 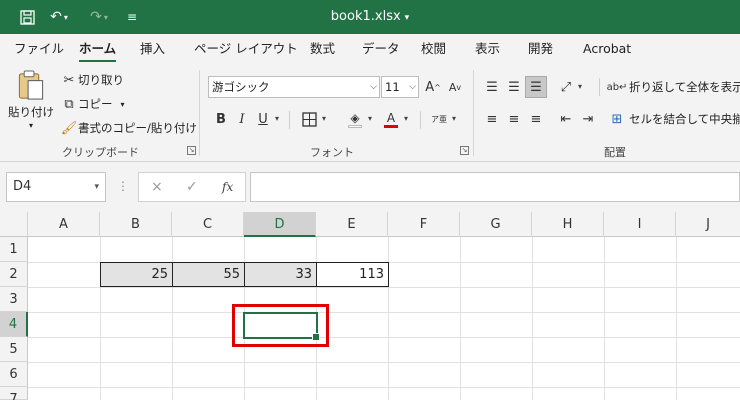 I want to click on align-bottom-icon: ☰, so click(x=536, y=87).